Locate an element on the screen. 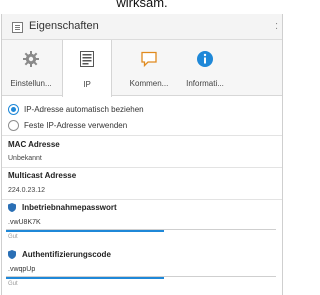 This screenshot has height=295, width=320. mac-address-label: MAC Adresse is located at coordinates (34, 144).